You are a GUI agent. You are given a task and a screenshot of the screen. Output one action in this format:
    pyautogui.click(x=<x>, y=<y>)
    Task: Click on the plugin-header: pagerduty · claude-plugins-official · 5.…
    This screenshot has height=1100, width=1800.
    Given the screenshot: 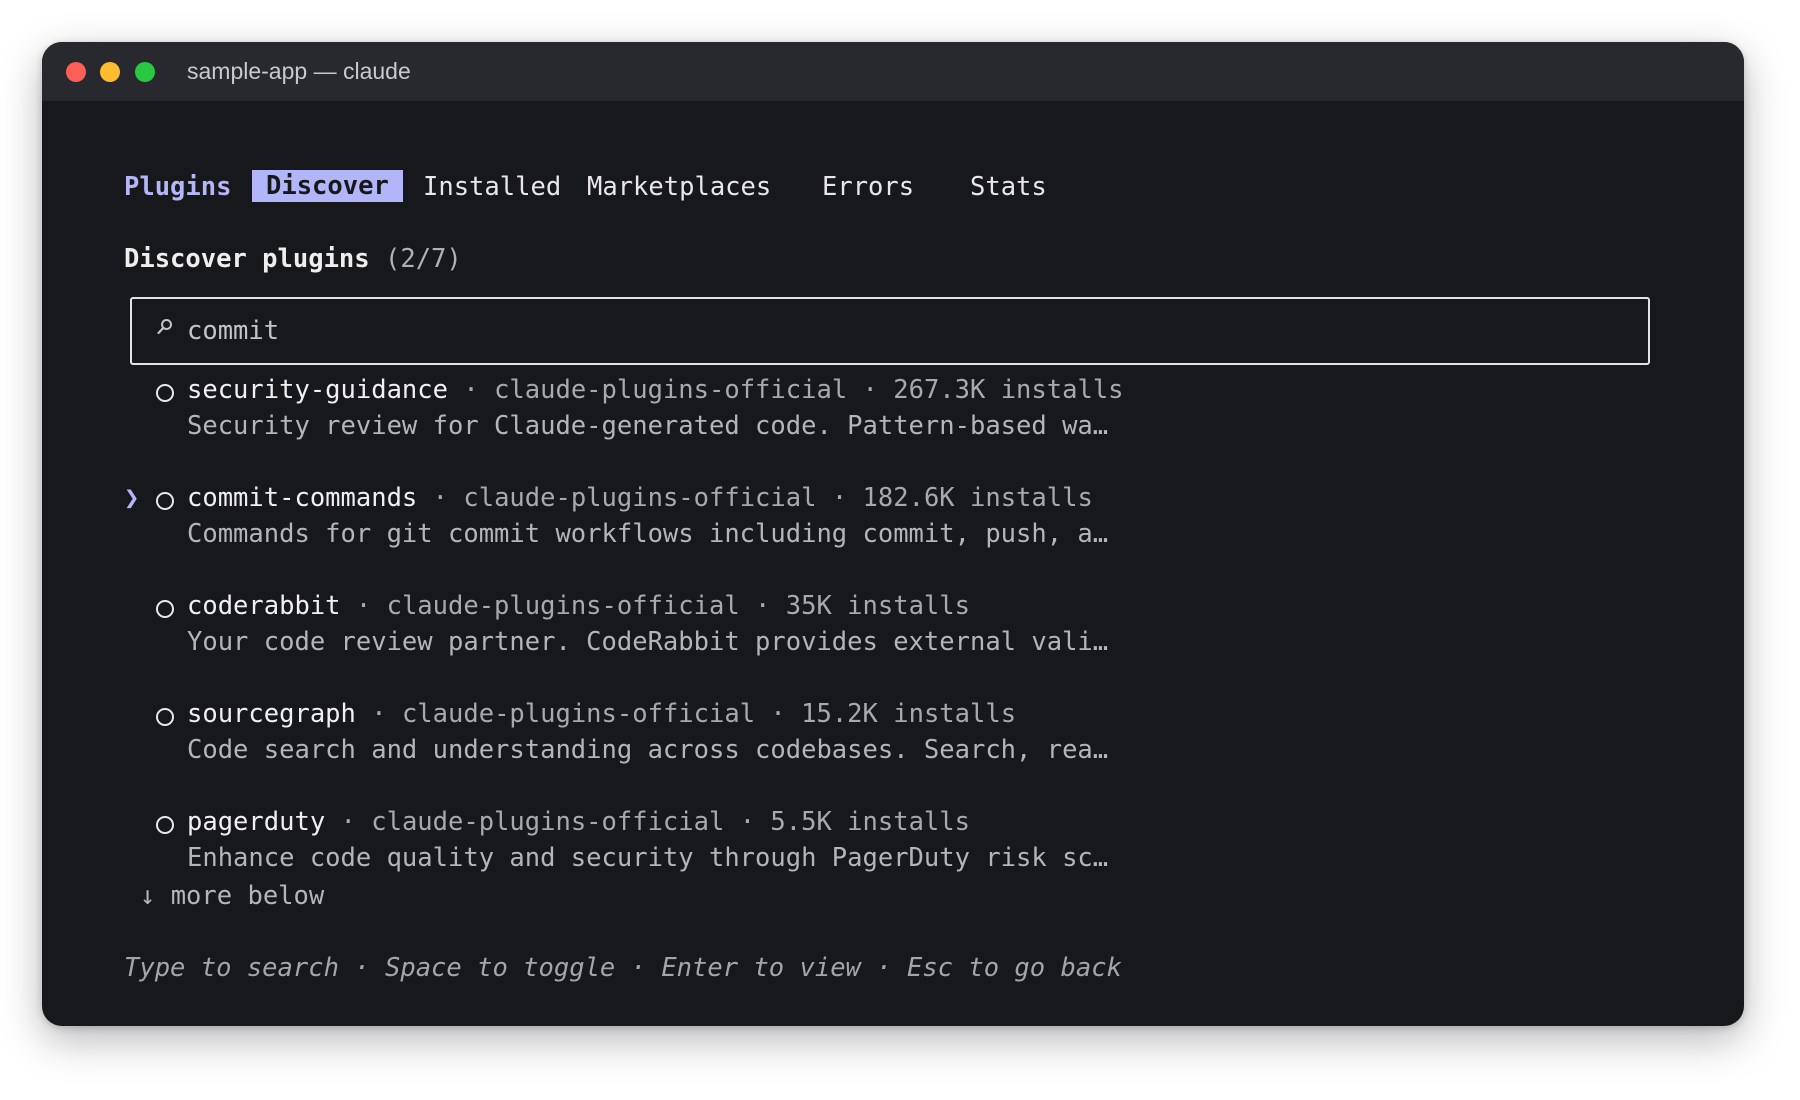 What is the action you would take?
    pyautogui.click(x=578, y=822)
    